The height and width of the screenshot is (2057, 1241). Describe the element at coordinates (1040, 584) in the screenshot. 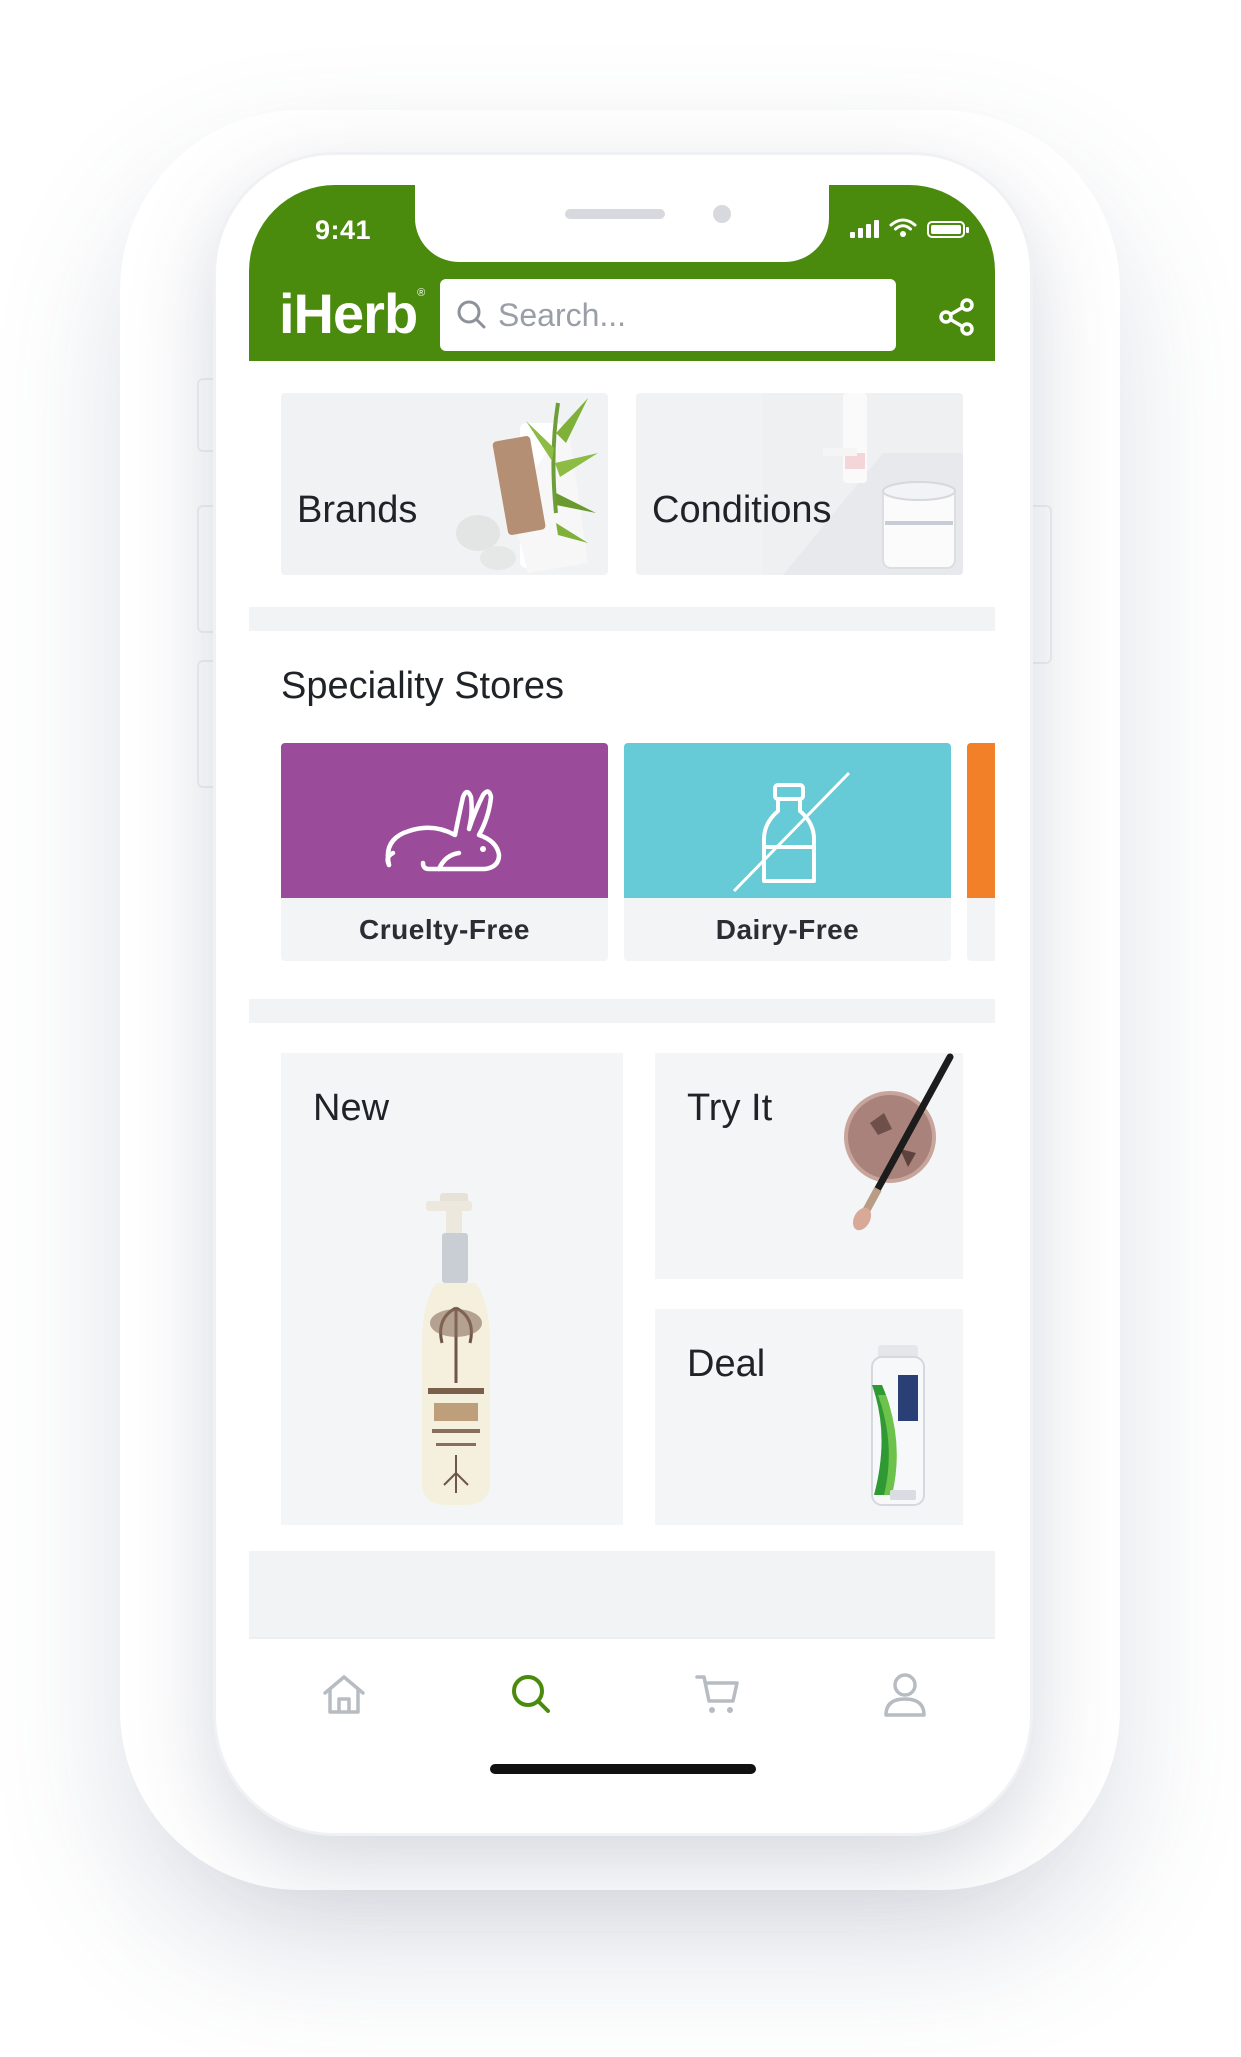

I see `power-button` at that location.